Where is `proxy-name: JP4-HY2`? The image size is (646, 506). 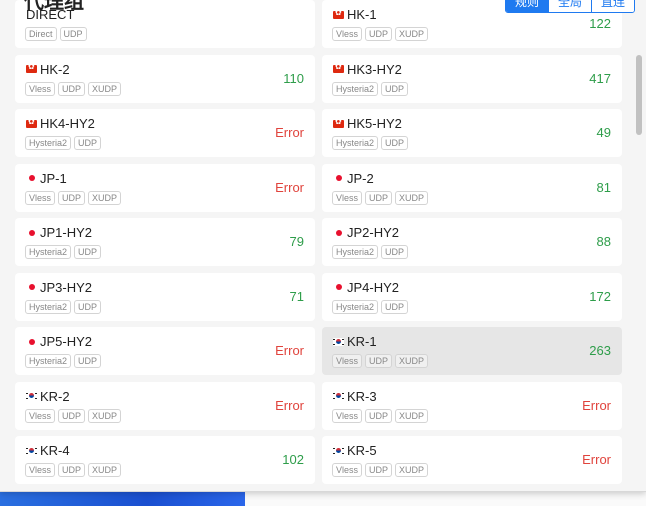 proxy-name: JP4-HY2 is located at coordinates (366, 287).